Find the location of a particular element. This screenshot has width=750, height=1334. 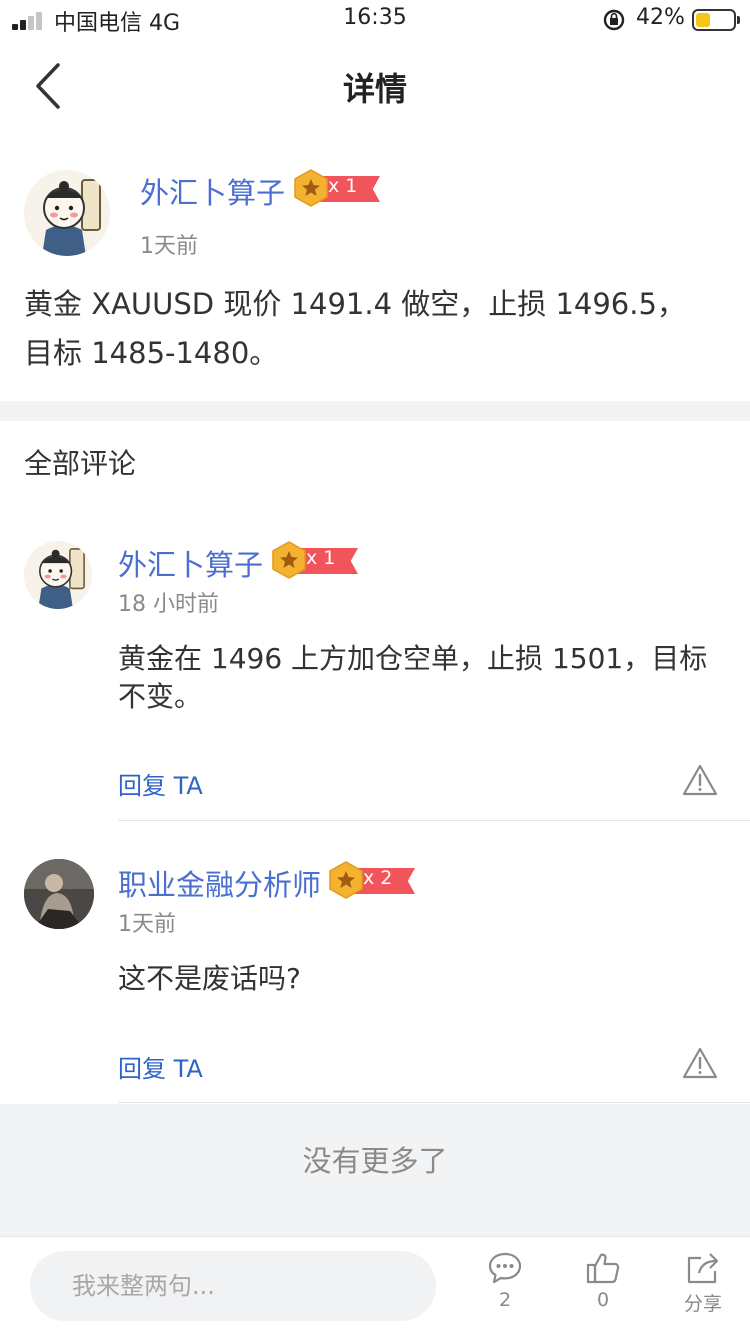

chat-bubble-icon is located at coordinates (505, 1268).